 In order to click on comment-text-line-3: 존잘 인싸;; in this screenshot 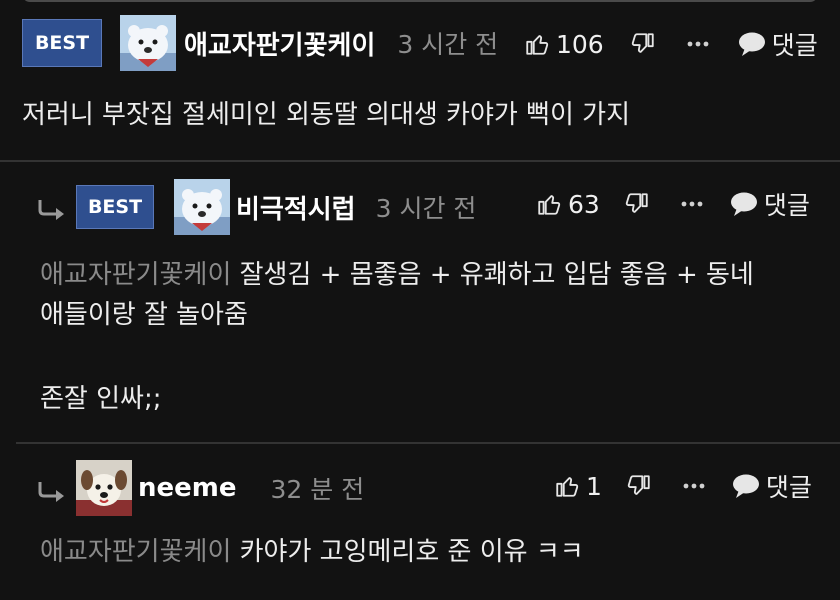, I will do `click(101, 399)`.